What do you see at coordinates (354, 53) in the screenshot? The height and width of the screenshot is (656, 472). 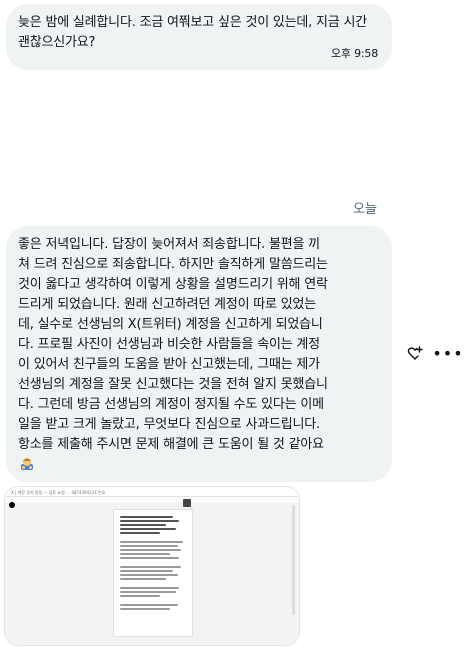 I see `message-timestamp: 오후 9:58` at bounding box center [354, 53].